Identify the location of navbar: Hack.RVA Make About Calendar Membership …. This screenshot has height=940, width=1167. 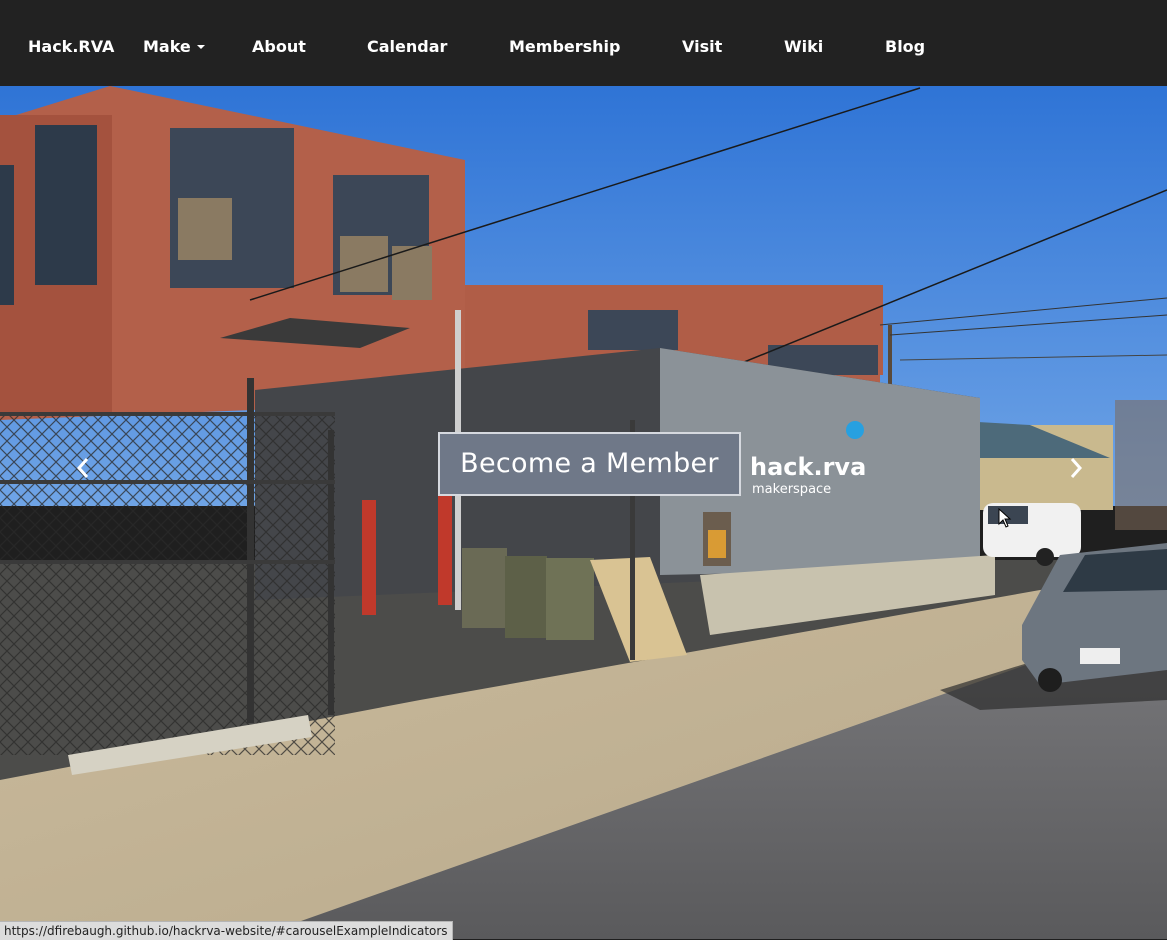
(583, 43).